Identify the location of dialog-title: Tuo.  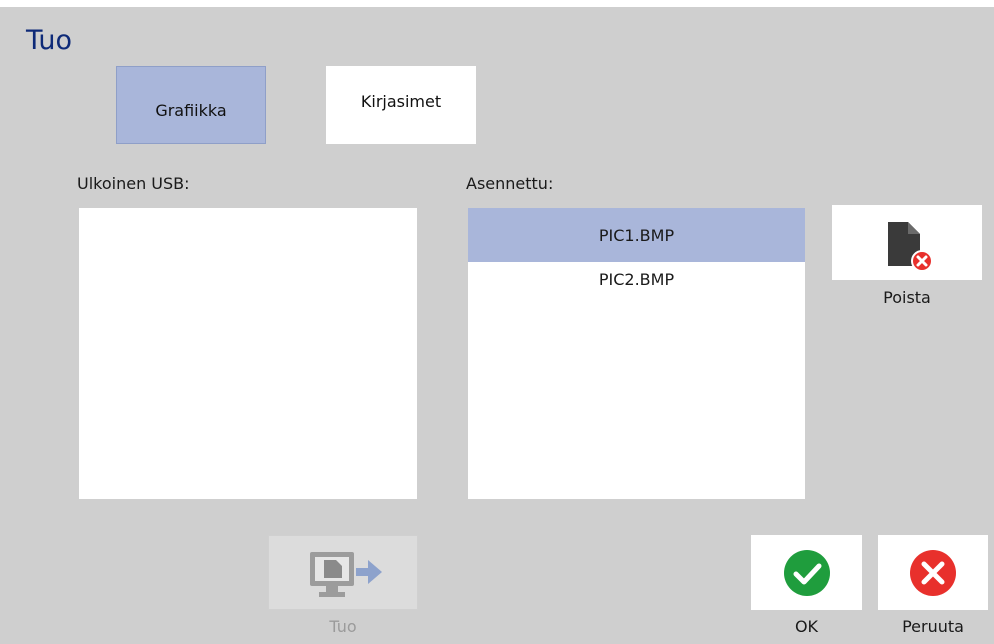
(49, 40).